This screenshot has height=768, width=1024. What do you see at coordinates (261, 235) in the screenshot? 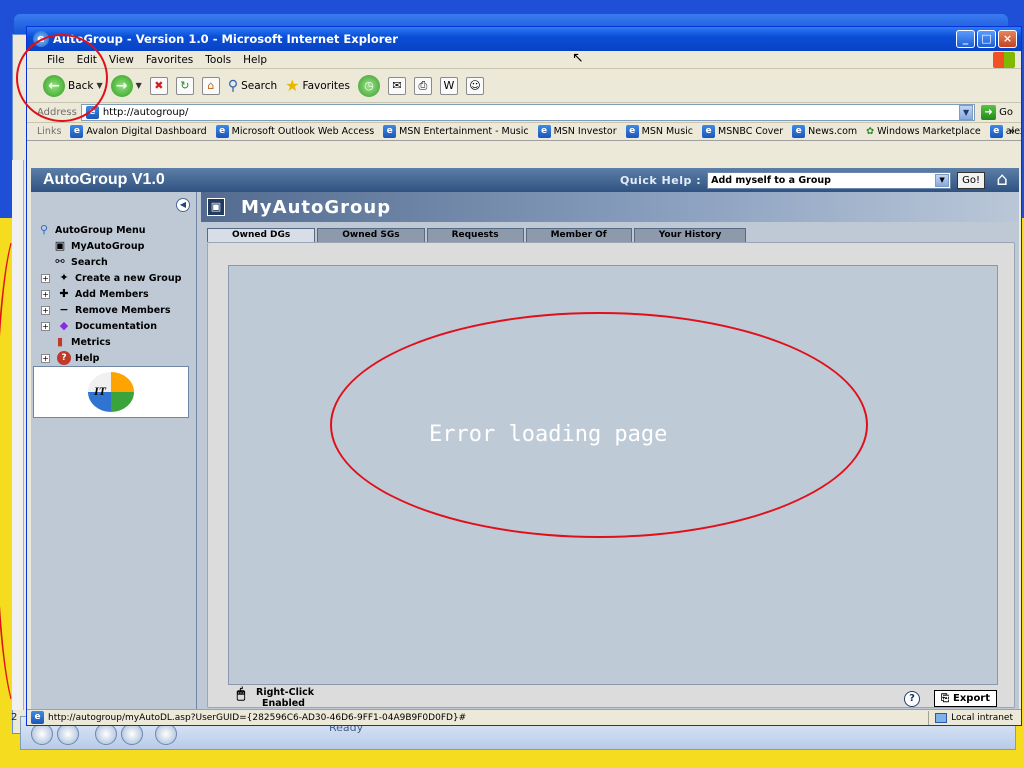
I see `tab-owned-dgs: Owned DGs` at bounding box center [261, 235].